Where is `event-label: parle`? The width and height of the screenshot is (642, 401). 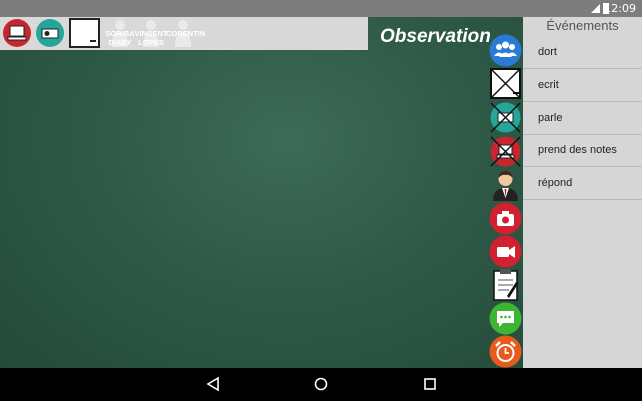 event-label: parle is located at coordinates (550, 118).